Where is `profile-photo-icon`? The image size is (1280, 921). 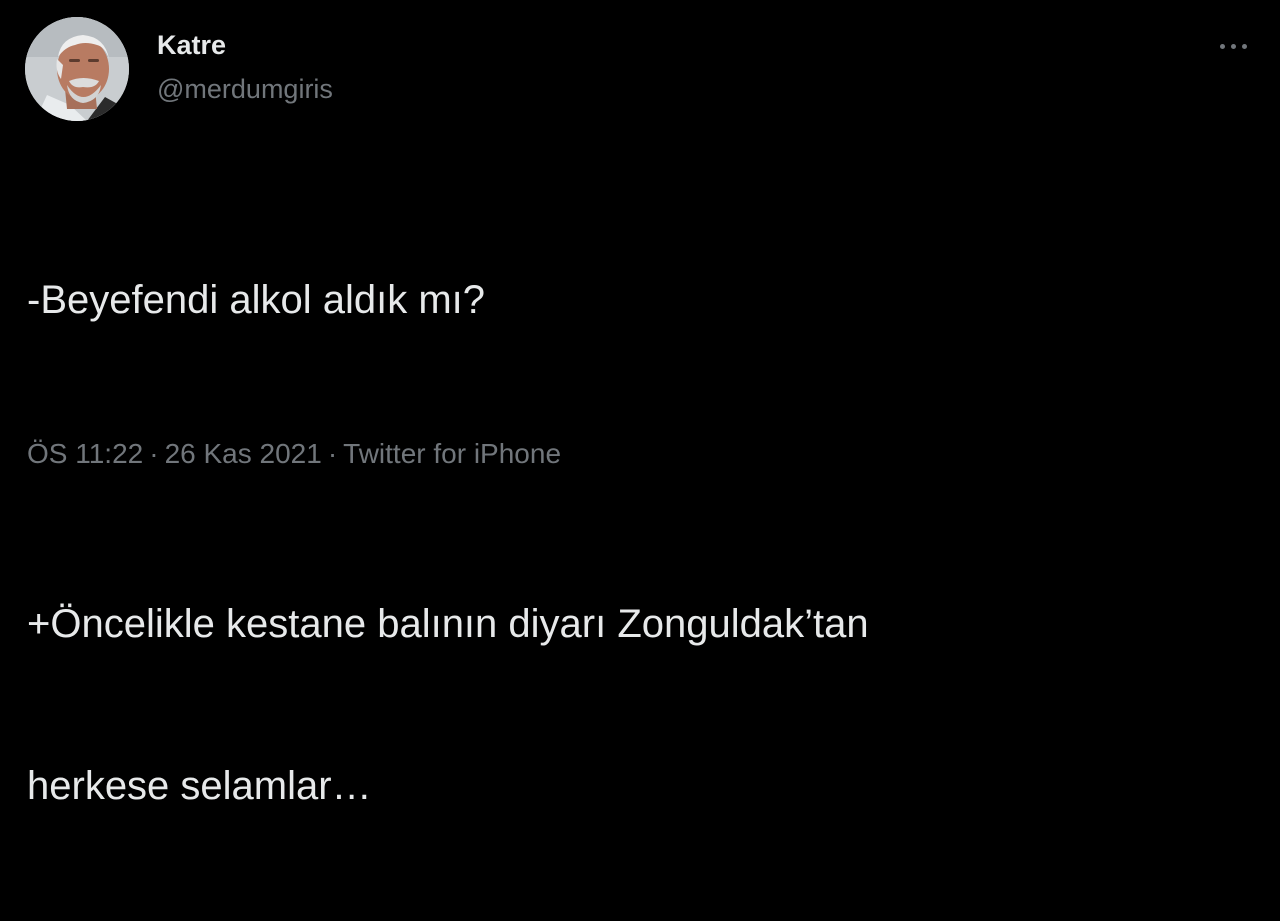 profile-photo-icon is located at coordinates (77, 69).